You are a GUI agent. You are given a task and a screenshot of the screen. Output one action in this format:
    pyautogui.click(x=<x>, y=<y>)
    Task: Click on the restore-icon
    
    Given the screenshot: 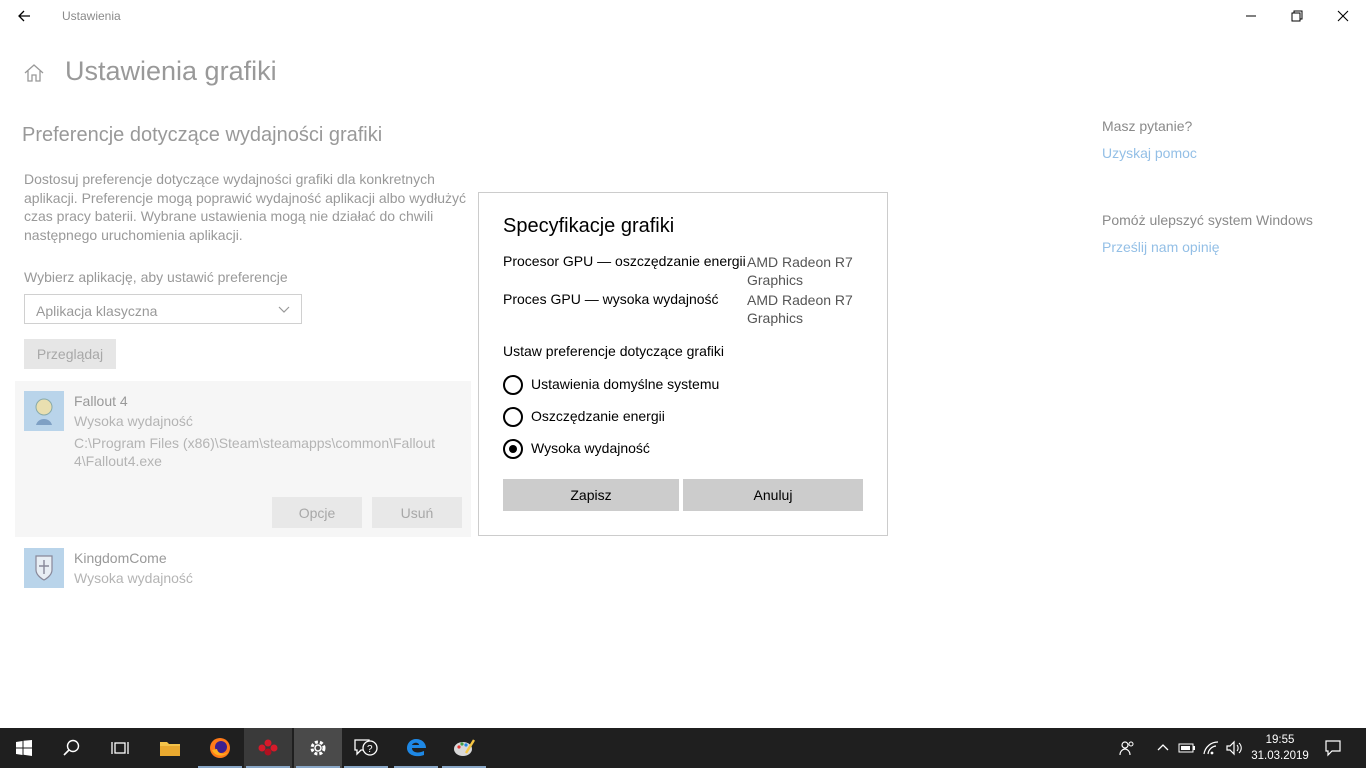 What is the action you would take?
    pyautogui.click(x=1297, y=16)
    